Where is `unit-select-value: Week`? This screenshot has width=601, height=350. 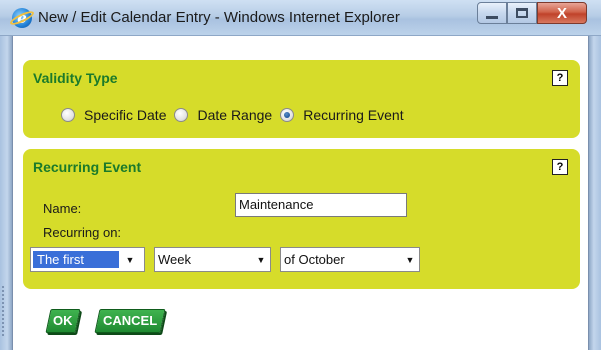 unit-select-value: Week is located at coordinates (174, 259).